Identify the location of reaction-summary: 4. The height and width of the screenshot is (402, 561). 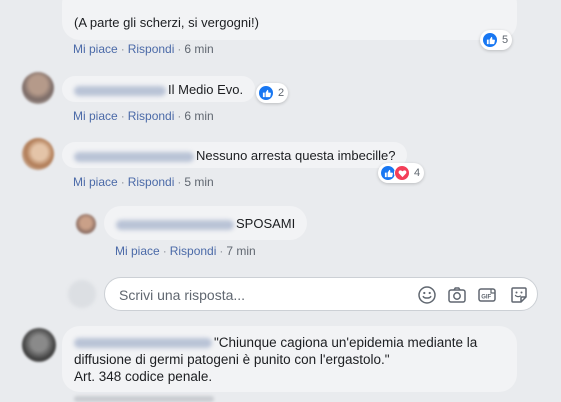
(401, 173).